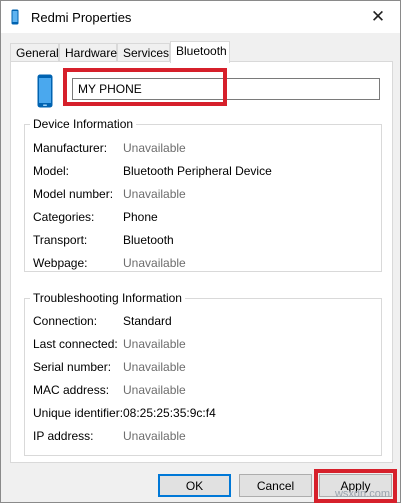 This screenshot has height=504, width=402. I want to click on row-value: Bluetooth Peripheral Device, so click(197, 171).